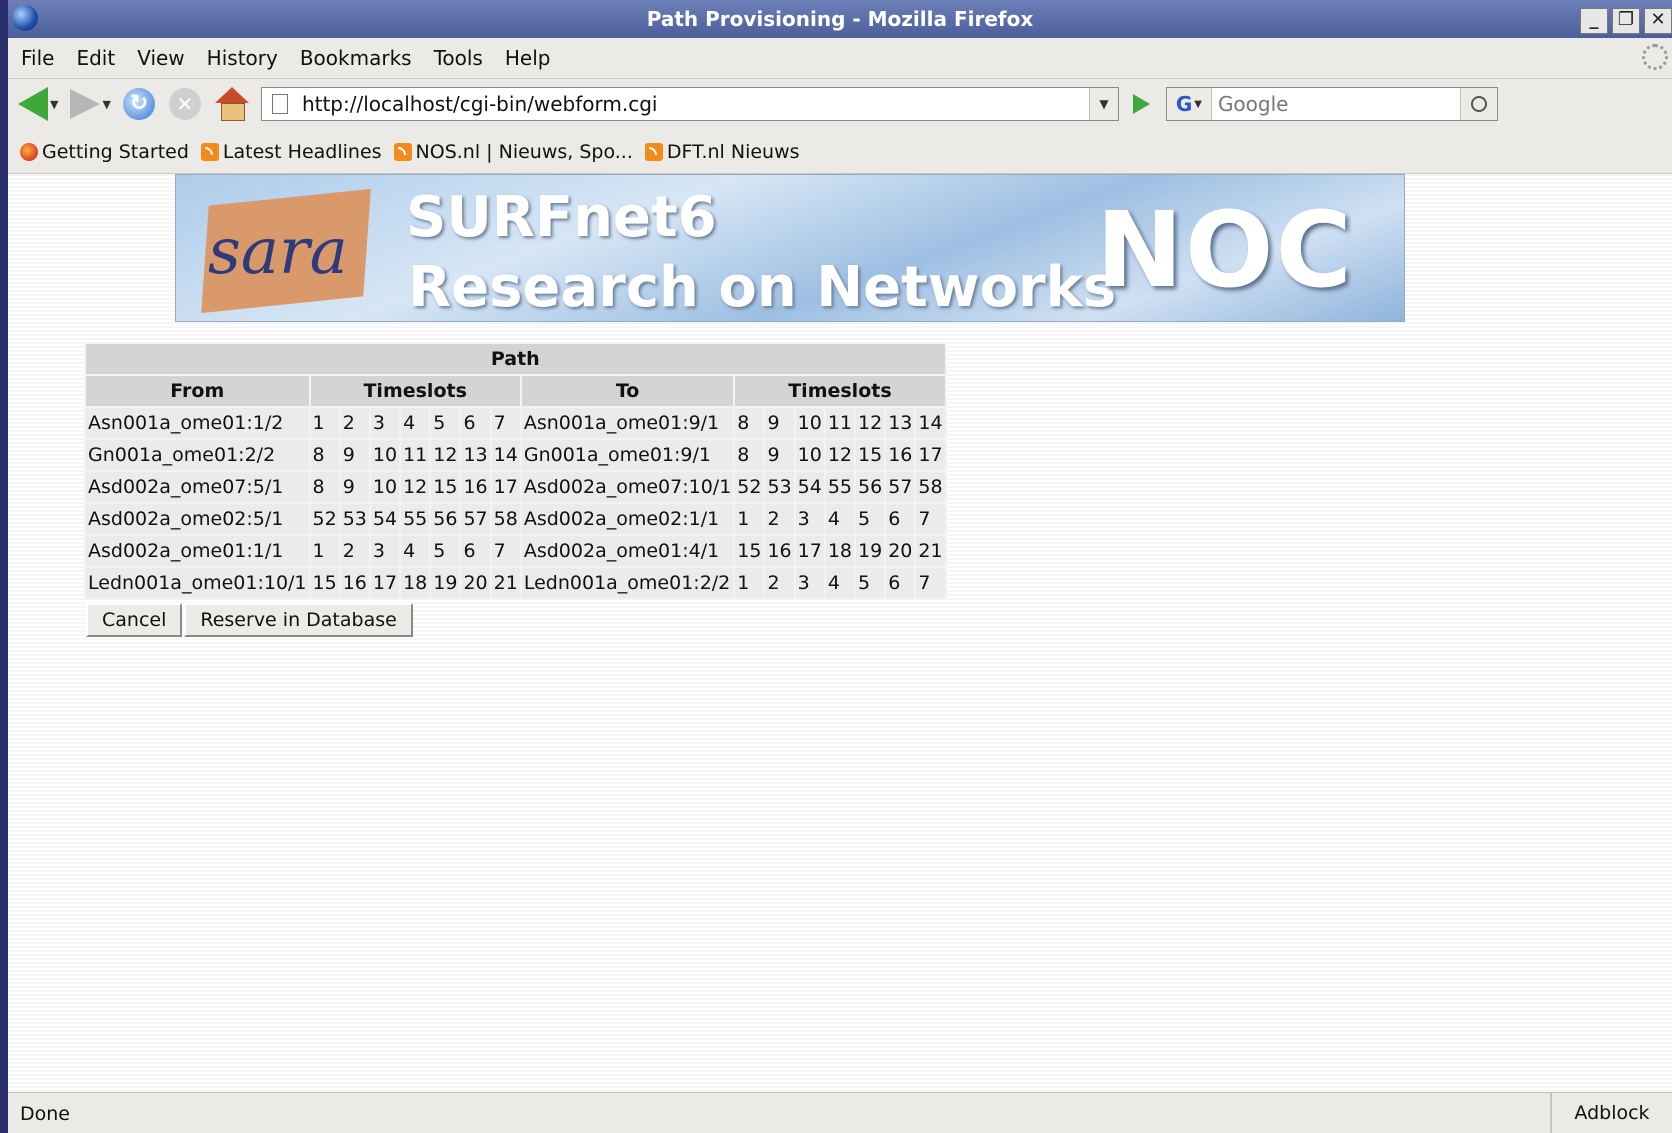  I want to click on to-timeslot-cell: 5, so click(870, 519).